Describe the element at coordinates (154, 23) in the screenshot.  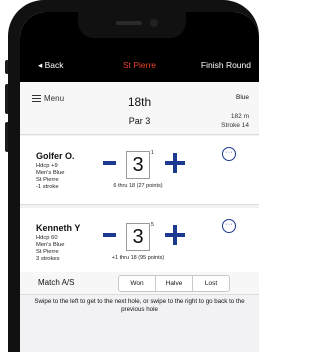
I see `camera` at that location.